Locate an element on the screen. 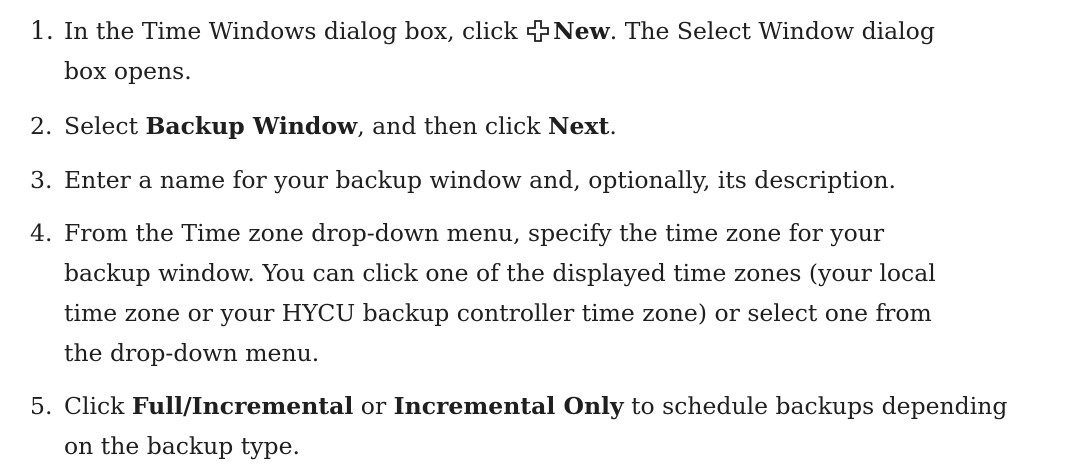 This screenshot has height=473, width=1080. next-button-label: Next is located at coordinates (579, 126).